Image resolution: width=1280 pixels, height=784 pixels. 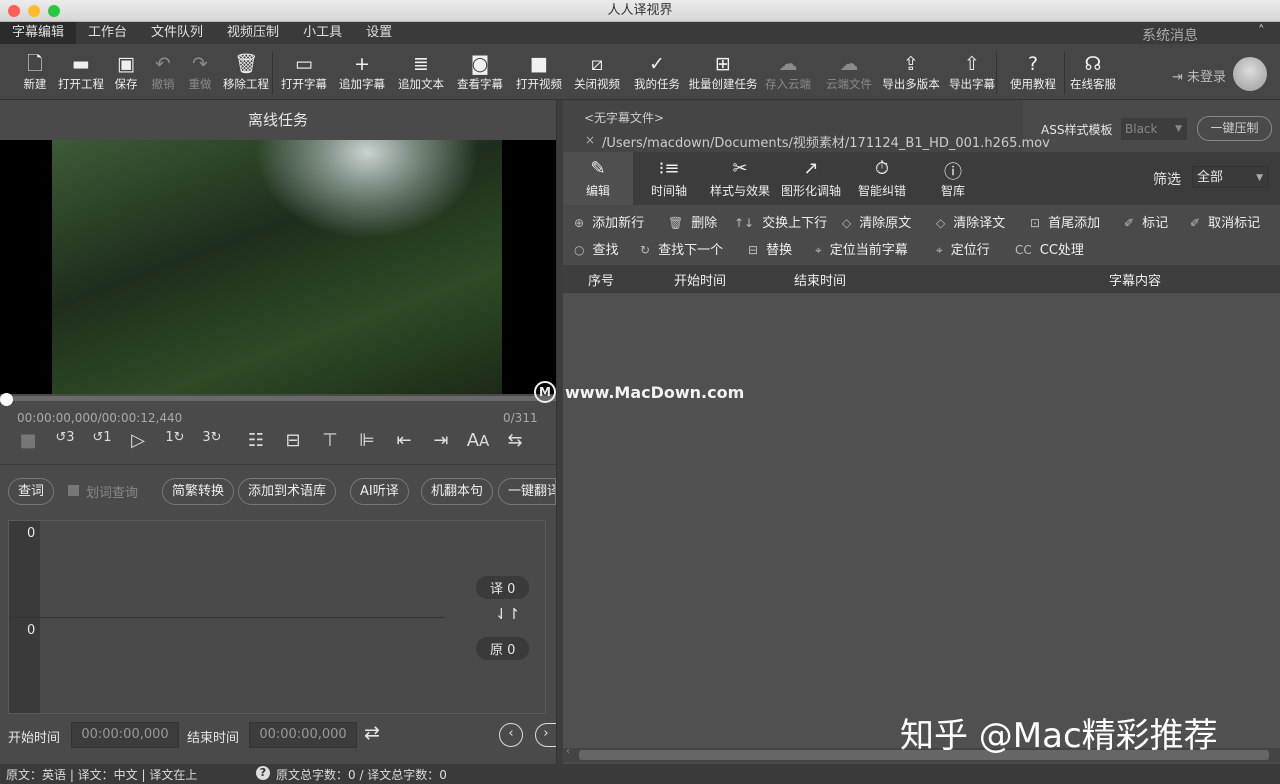 I want to click on tab-2: ✂ 样式与效果, so click(x=740, y=178).